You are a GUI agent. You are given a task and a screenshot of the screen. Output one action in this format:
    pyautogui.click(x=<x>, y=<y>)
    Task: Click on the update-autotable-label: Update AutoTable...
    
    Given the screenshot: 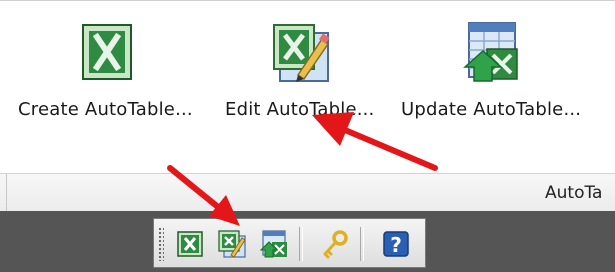 What is the action you would take?
    pyautogui.click(x=491, y=109)
    